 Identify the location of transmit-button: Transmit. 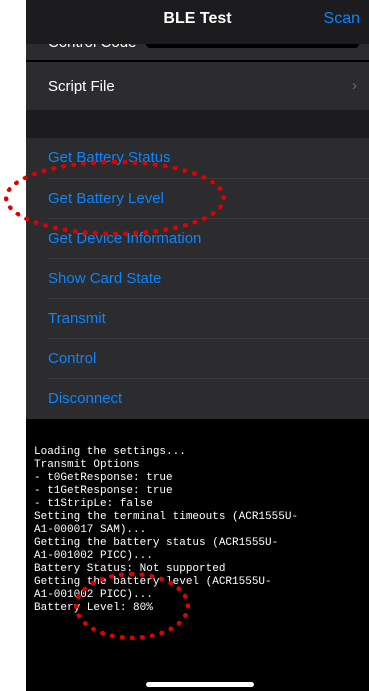
(197, 319).